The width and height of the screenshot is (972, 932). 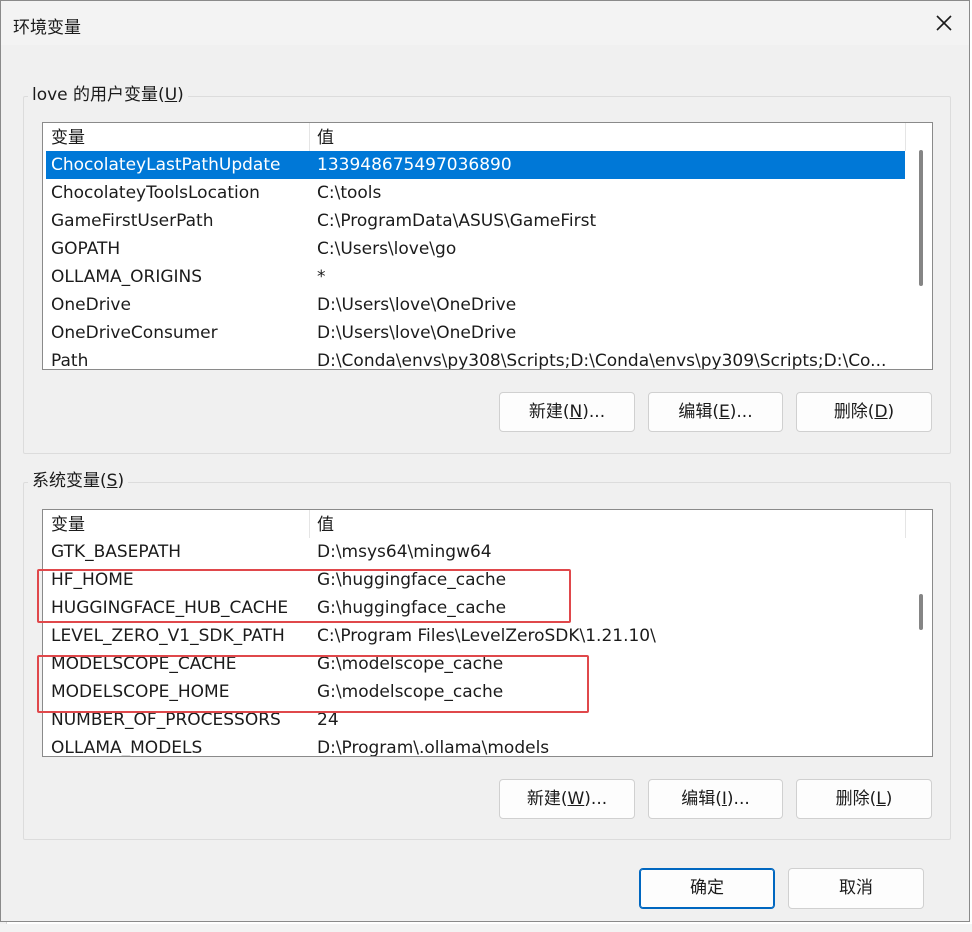 I want to click on variable-value: D:\Program\.ollama\models, so click(x=433, y=747).